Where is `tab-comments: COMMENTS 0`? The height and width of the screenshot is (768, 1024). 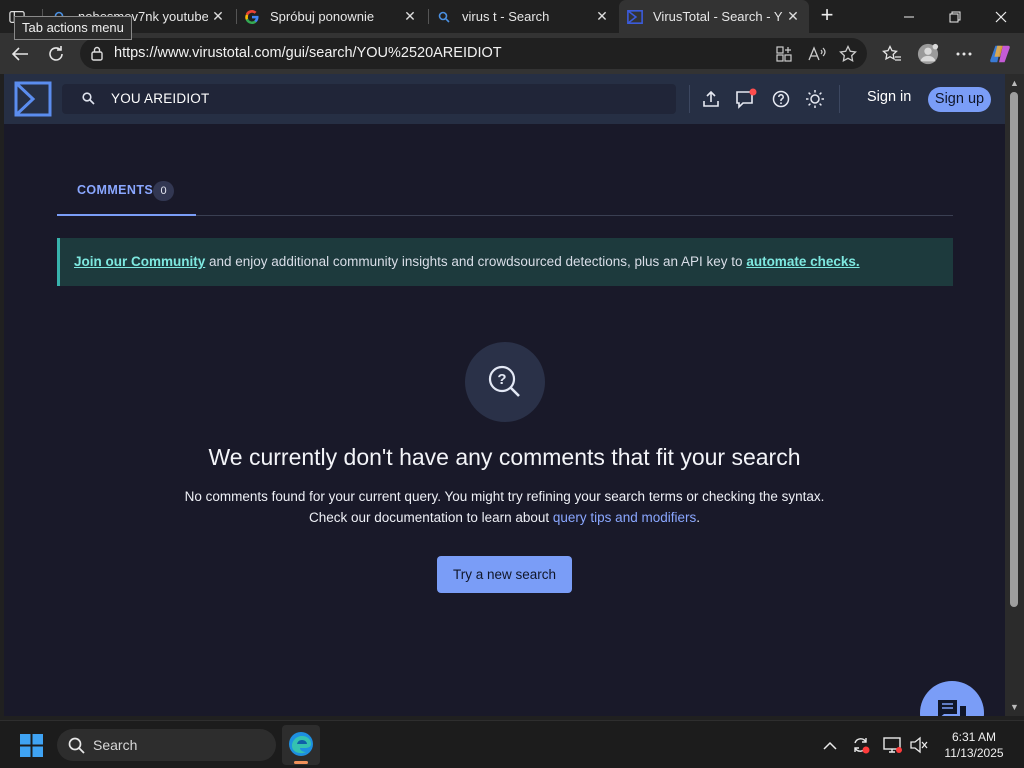 tab-comments: COMMENTS 0 is located at coordinates (126, 197).